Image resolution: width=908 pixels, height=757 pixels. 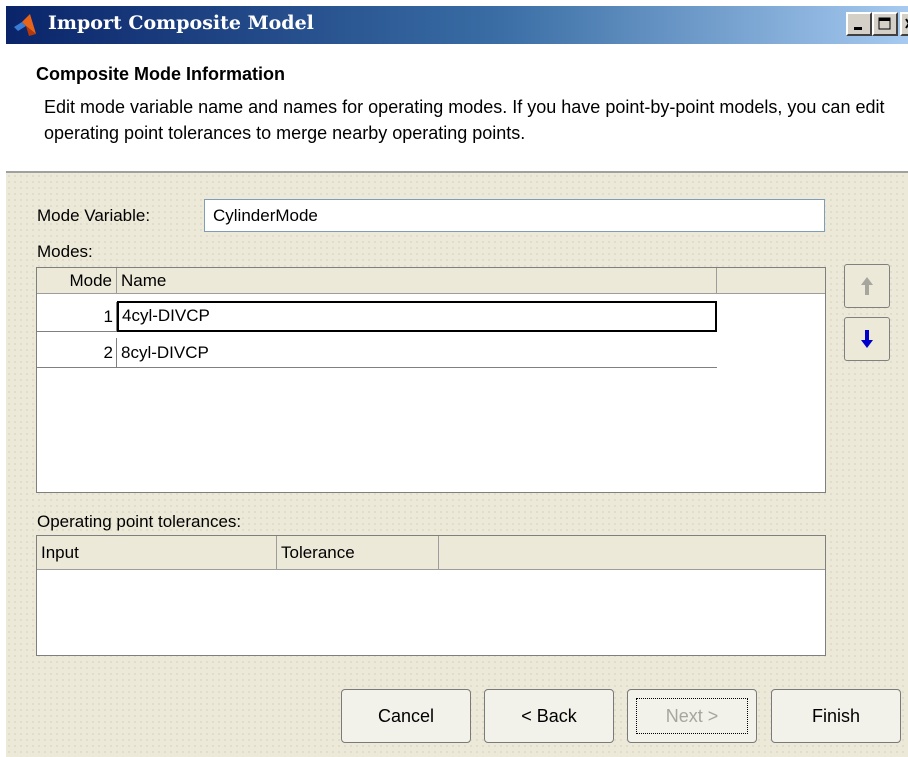 I want to click on mode-cell: 2, so click(x=77, y=352).